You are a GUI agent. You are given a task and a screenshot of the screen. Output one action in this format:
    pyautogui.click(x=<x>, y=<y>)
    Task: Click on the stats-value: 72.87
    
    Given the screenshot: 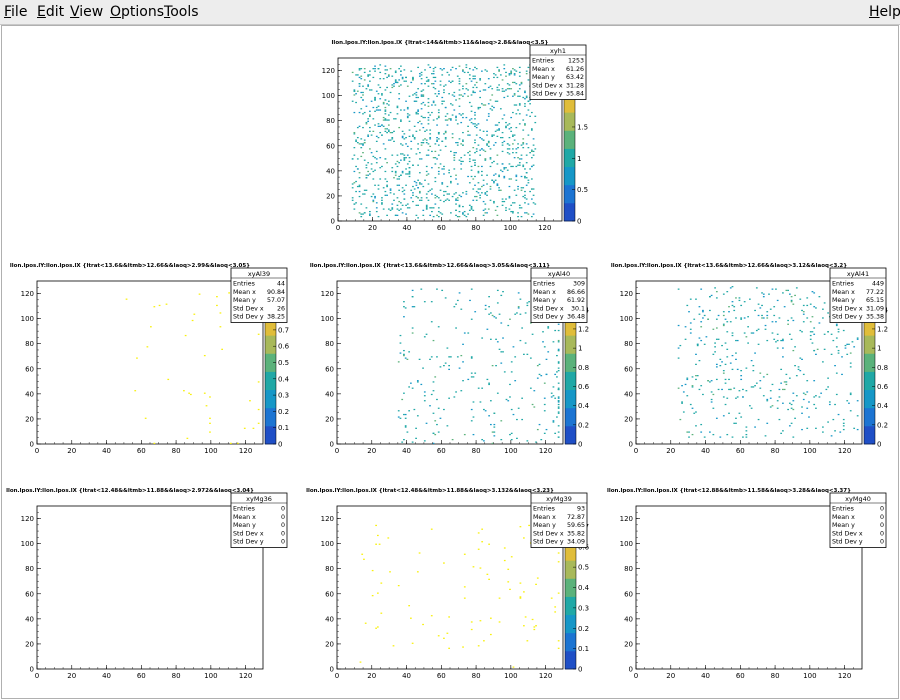 What is the action you would take?
    pyautogui.click(x=576, y=517)
    